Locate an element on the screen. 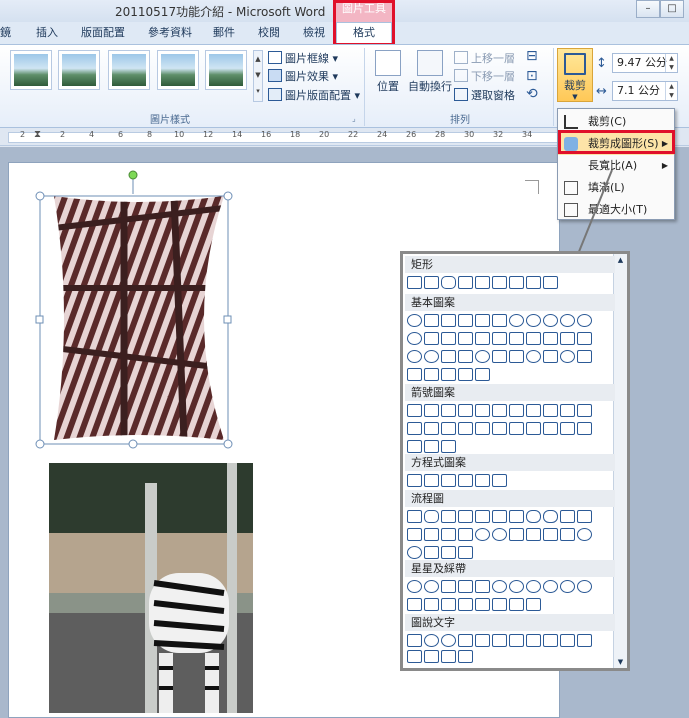  align-icon: ⊟ is located at coordinates (532, 56).